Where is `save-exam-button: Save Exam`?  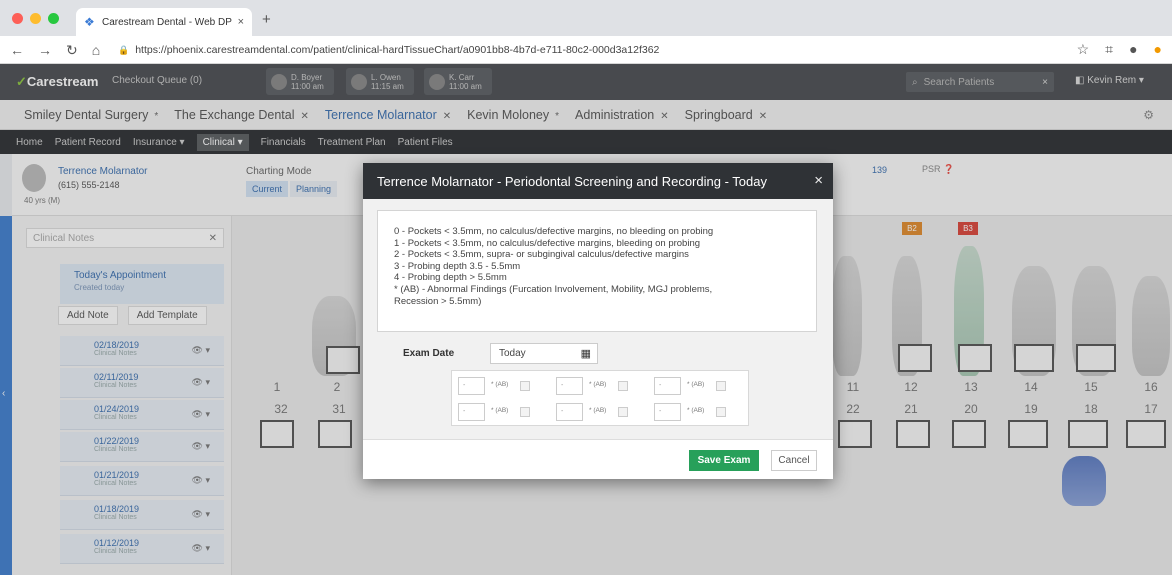 save-exam-button: Save Exam is located at coordinates (724, 460).